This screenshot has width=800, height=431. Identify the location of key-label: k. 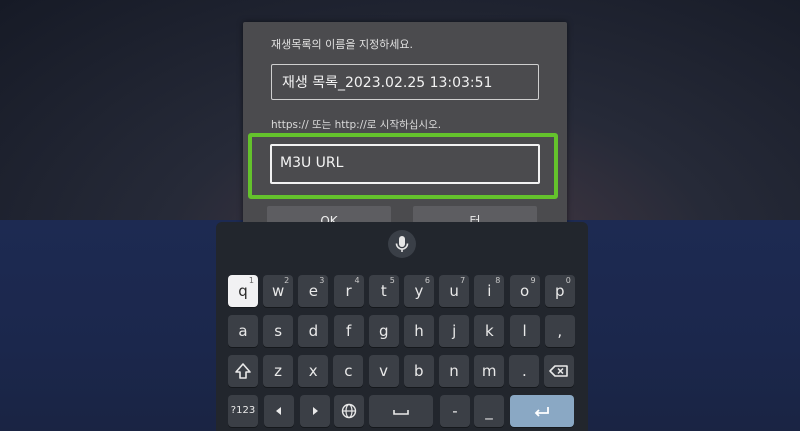
(489, 331).